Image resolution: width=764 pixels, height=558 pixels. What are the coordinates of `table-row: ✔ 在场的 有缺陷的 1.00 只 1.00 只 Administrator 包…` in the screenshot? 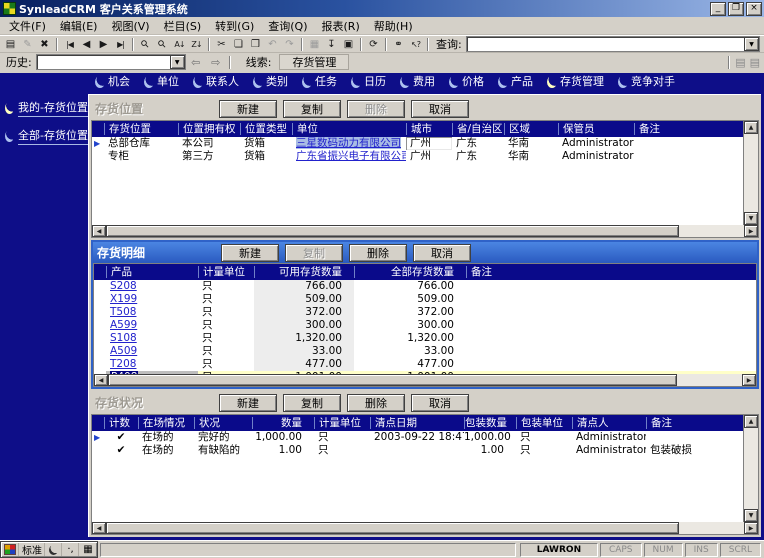 It's located at (417, 450).